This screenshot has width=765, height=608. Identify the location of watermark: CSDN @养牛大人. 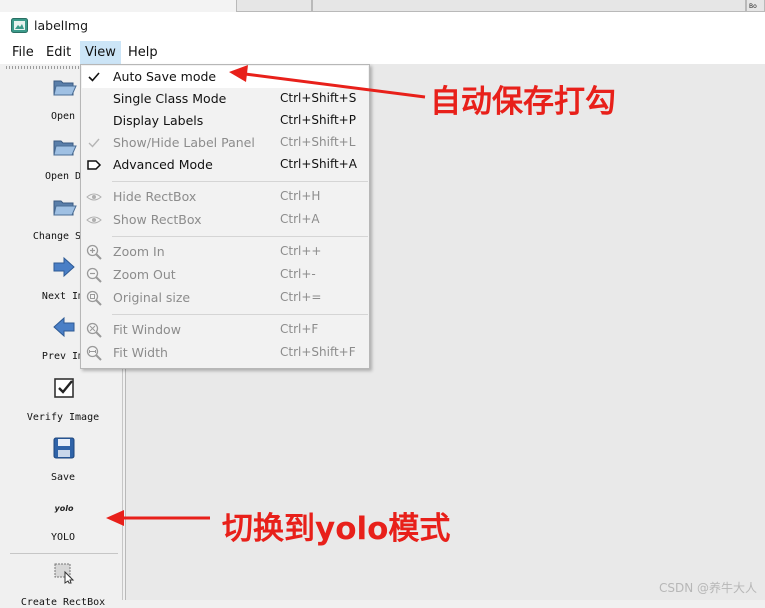
(707, 588).